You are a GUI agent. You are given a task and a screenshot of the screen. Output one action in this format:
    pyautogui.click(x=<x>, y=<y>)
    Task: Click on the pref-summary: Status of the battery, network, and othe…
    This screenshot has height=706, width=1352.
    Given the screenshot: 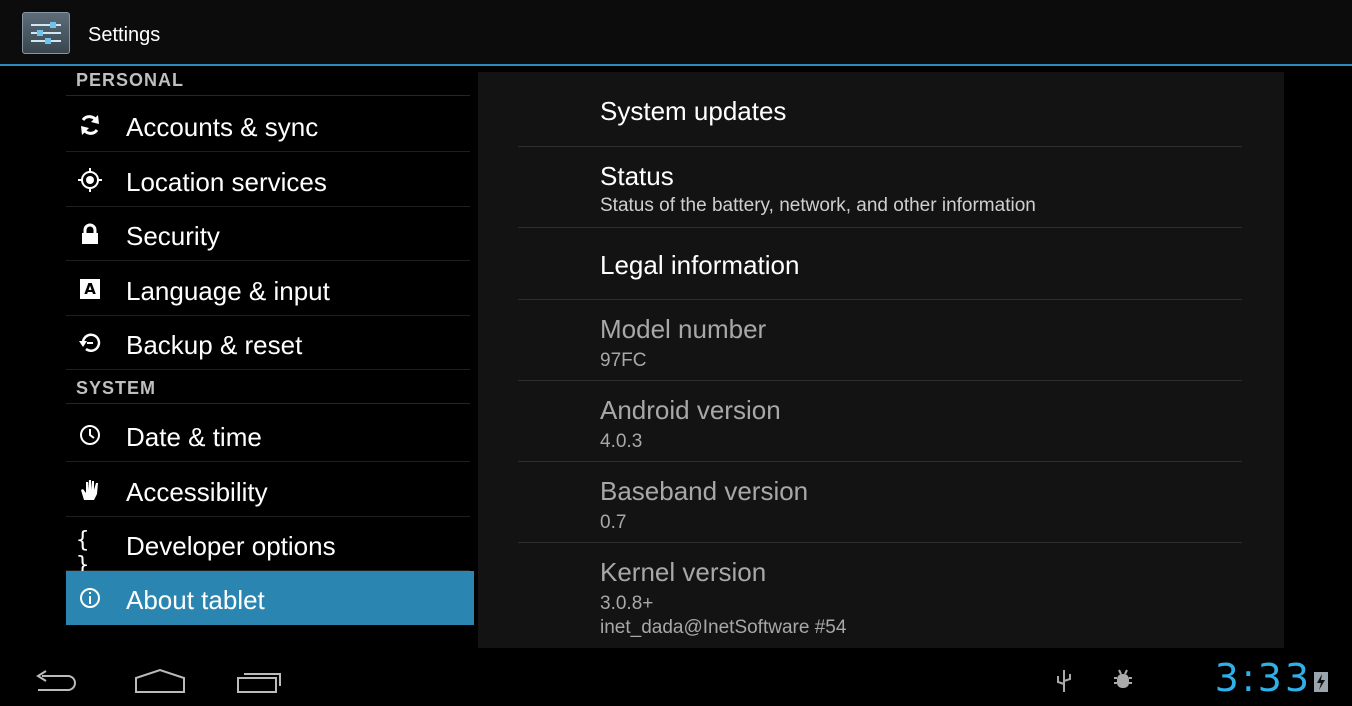 What is the action you would take?
    pyautogui.click(x=818, y=205)
    